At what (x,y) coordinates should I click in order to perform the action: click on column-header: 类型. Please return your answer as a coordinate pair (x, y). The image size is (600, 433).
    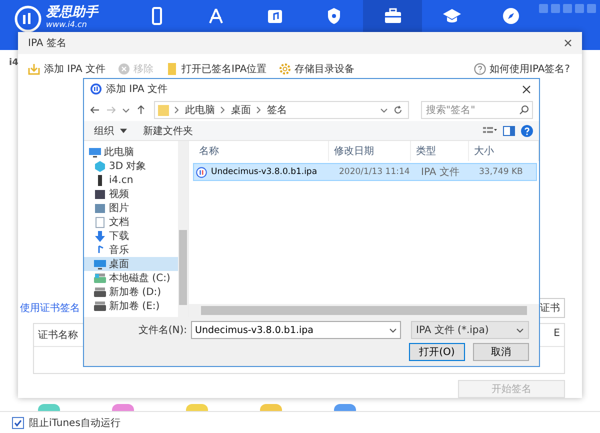
    Looking at the image, I should click on (440, 151).